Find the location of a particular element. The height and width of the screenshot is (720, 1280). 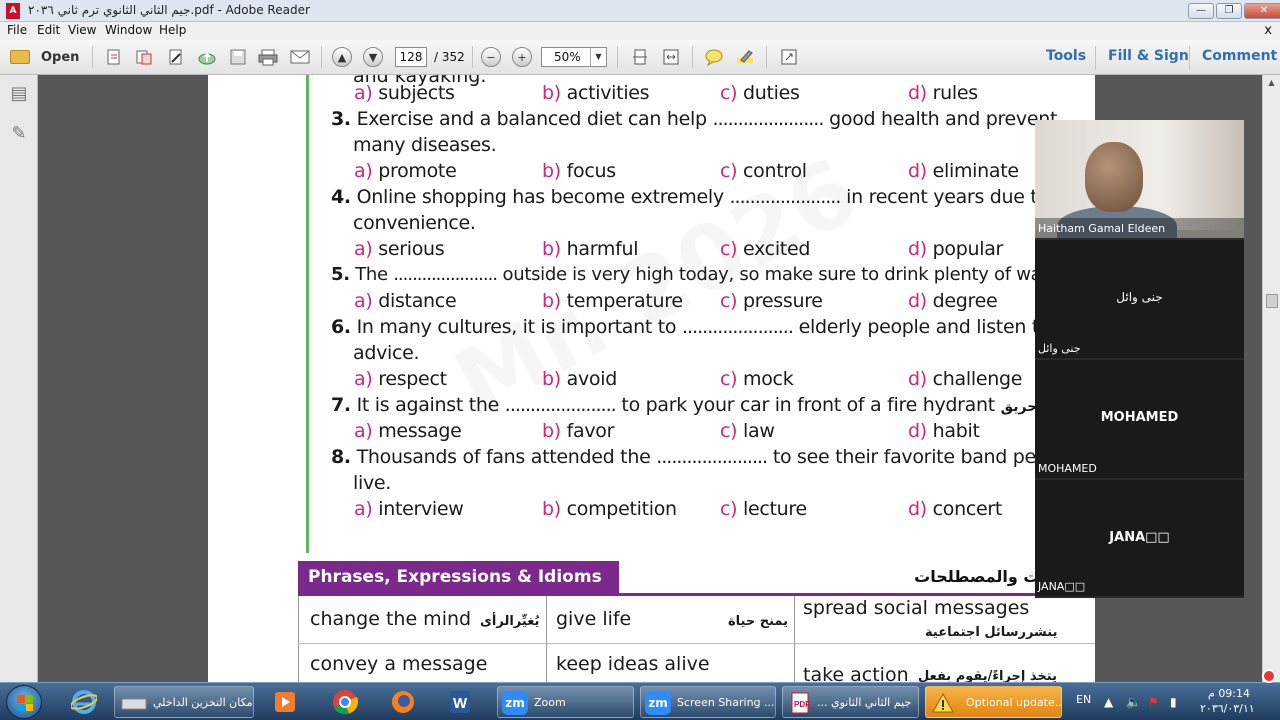

q4-option-b: b) harmful is located at coordinates (590, 249).